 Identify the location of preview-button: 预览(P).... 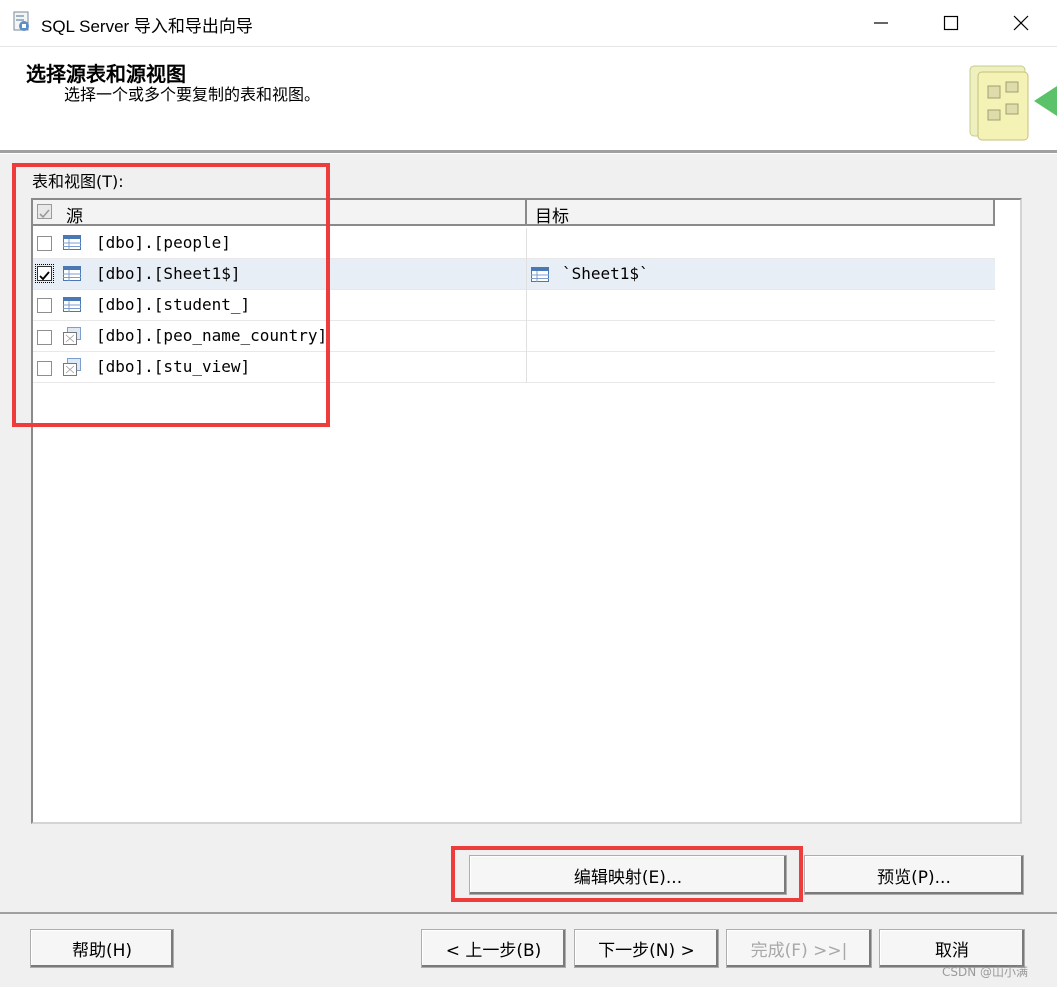
(914, 875).